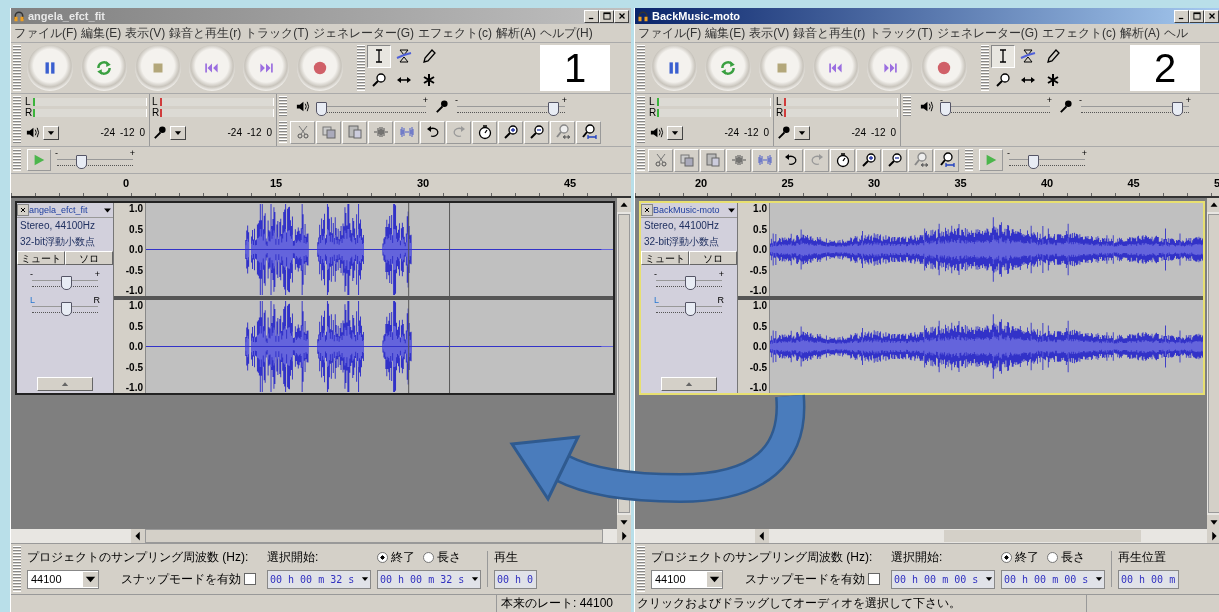  What do you see at coordinates (65, 210) in the screenshot?
I see `track-name-menu: angela_efct_fit` at bounding box center [65, 210].